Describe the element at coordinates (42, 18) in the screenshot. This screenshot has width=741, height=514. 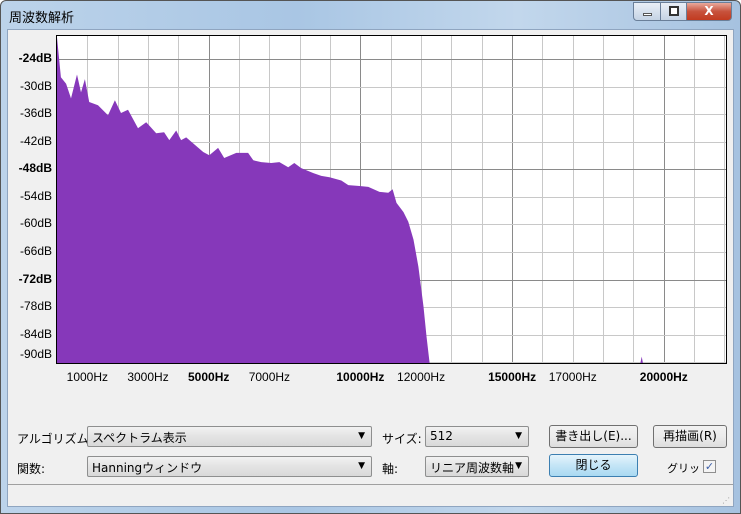
I see `window-title: 周波数解析` at that location.